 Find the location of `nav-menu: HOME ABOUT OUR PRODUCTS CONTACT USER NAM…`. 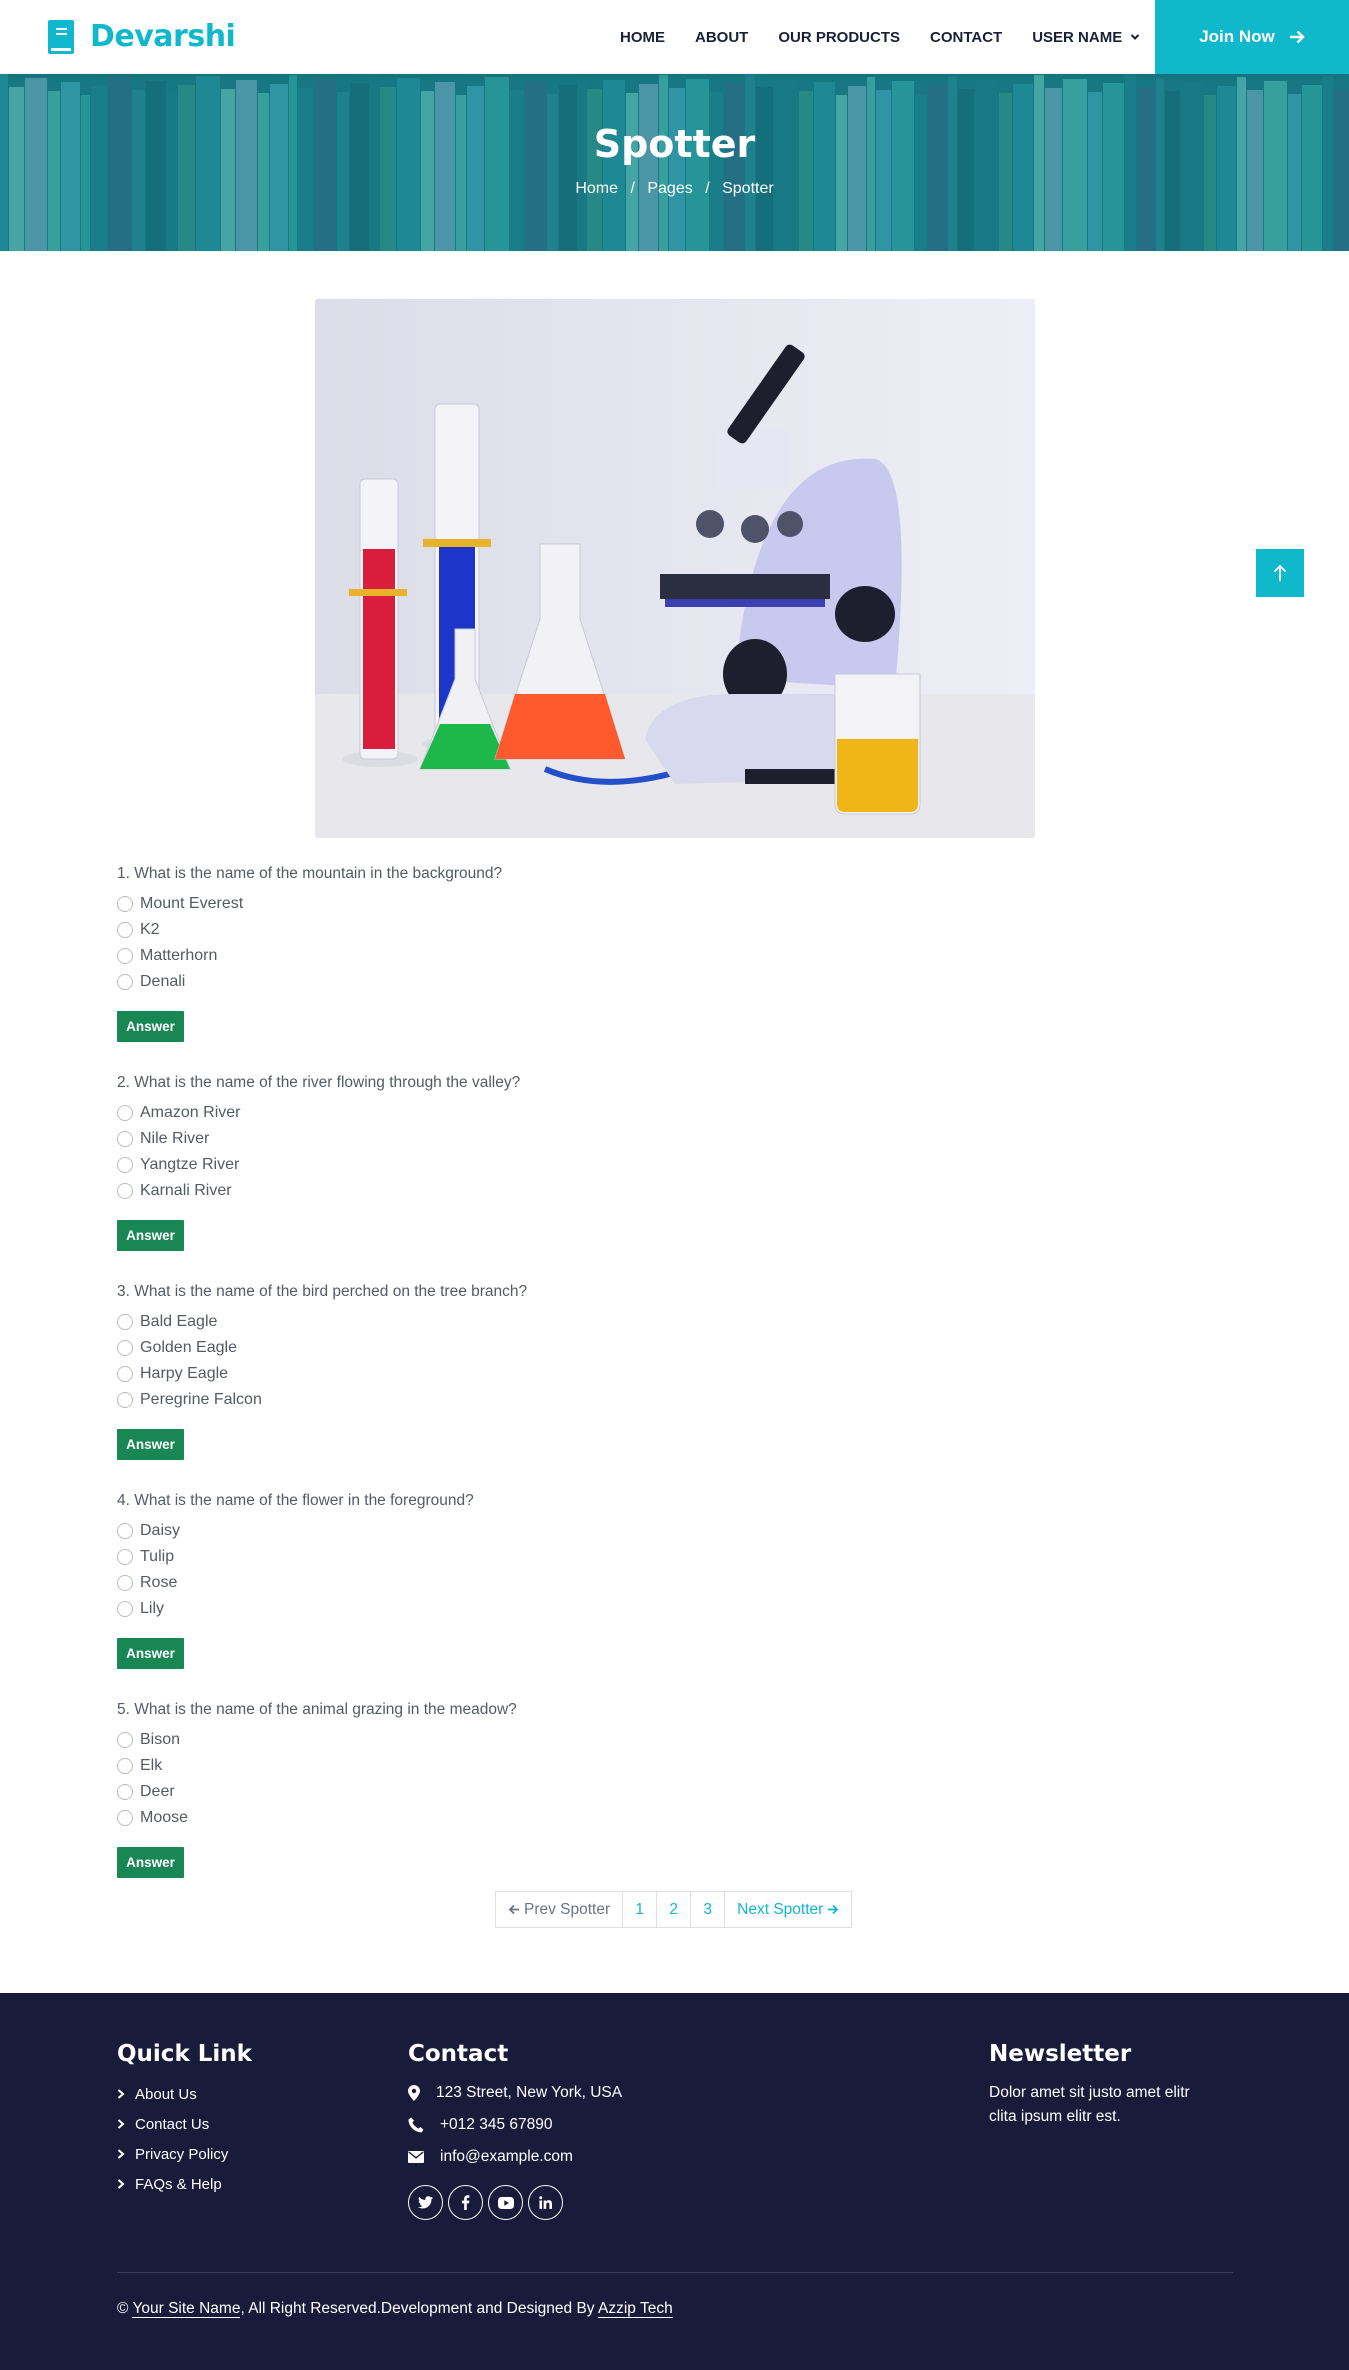

nav-menu: HOME ABOUT OUR PRODUCTS CONTACT USER NAM… is located at coordinates (895, 37).